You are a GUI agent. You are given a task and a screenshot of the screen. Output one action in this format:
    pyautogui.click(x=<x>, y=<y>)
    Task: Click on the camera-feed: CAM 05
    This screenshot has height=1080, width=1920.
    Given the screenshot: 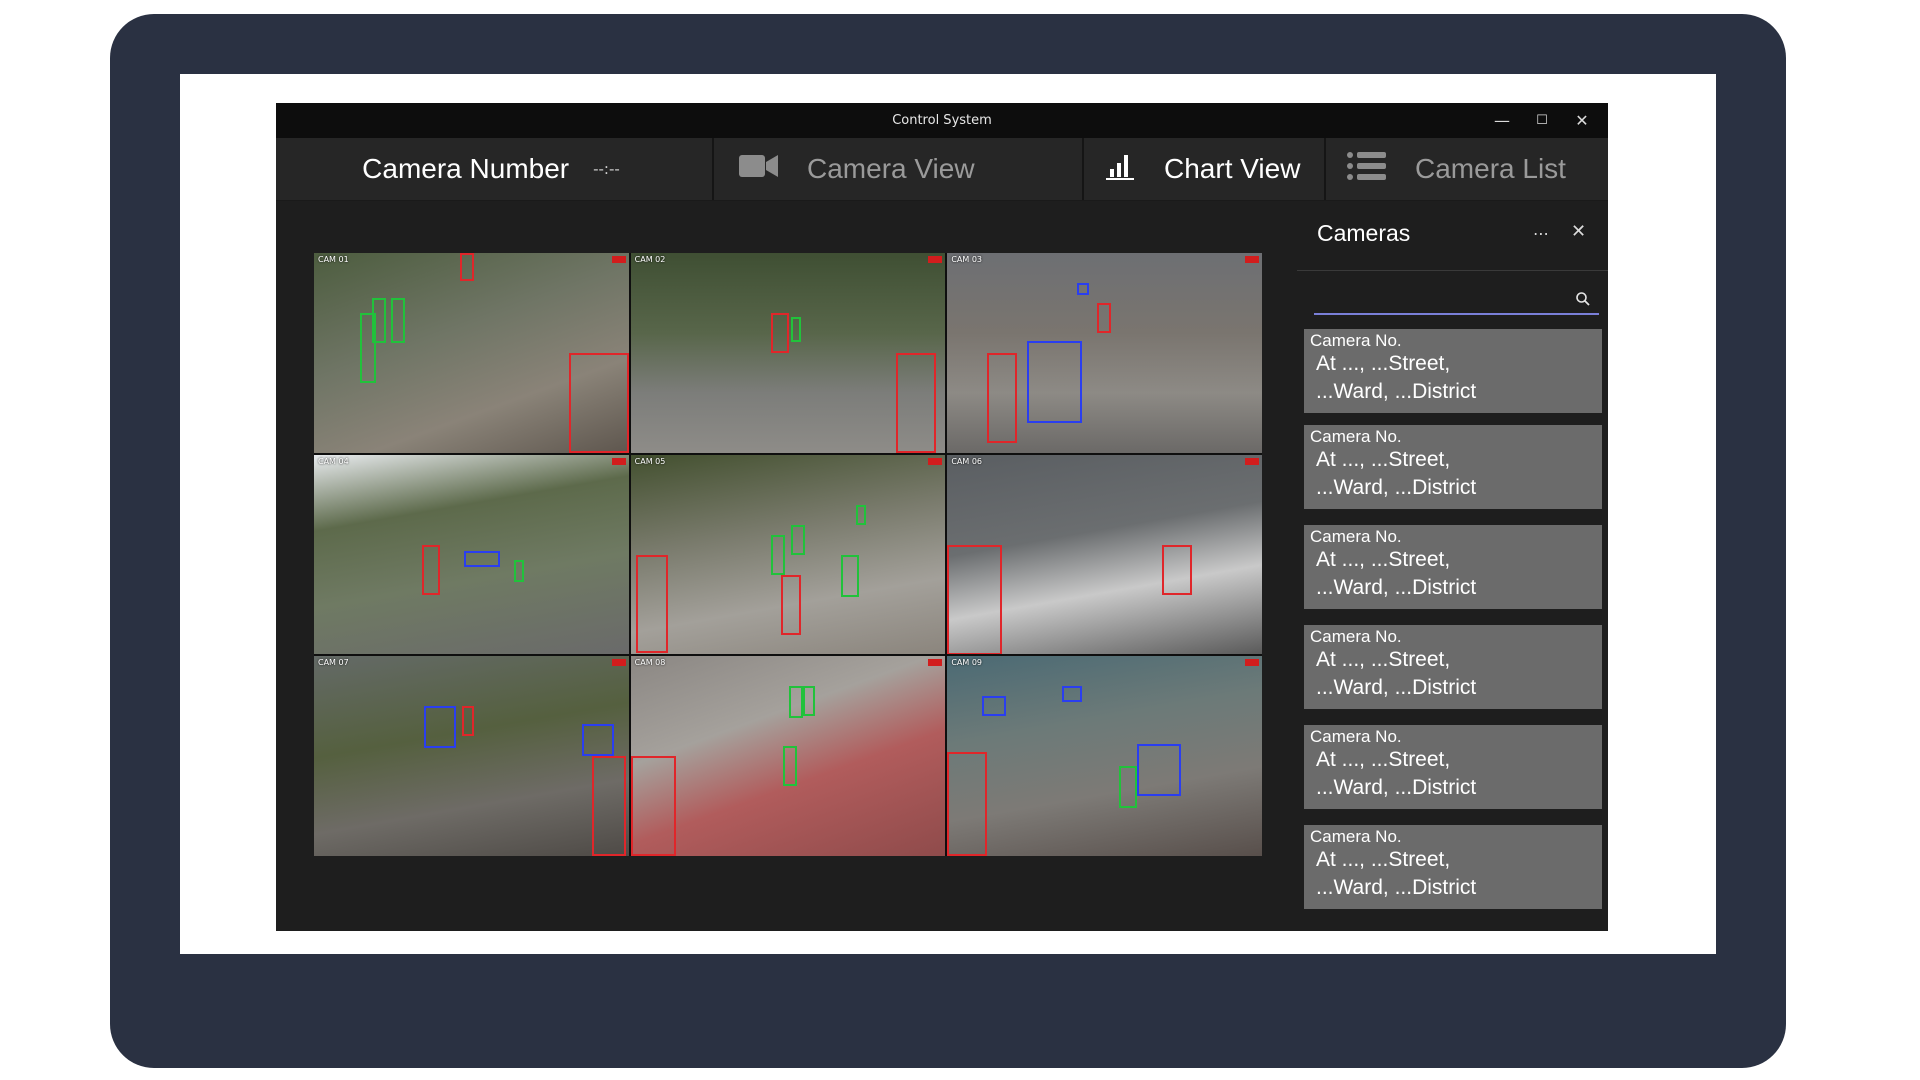 What is the action you would take?
    pyautogui.click(x=788, y=554)
    